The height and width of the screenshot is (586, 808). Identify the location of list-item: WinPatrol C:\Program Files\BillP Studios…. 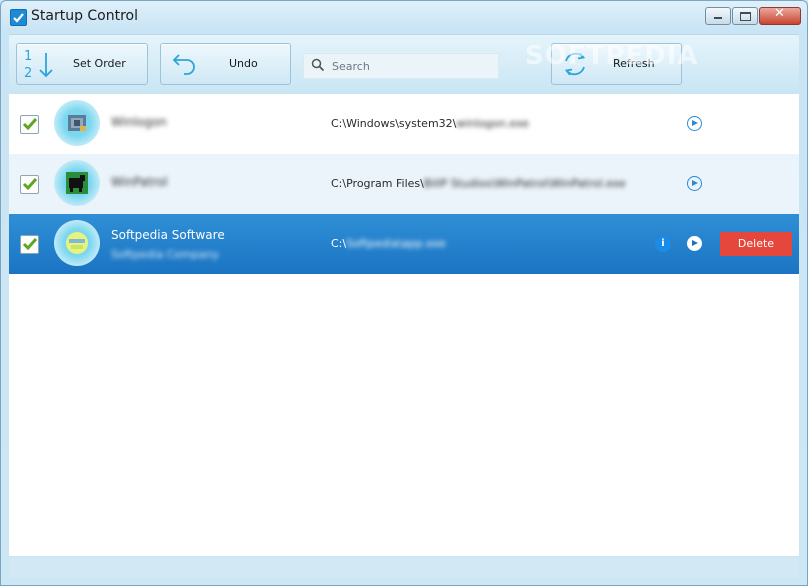
(404, 184).